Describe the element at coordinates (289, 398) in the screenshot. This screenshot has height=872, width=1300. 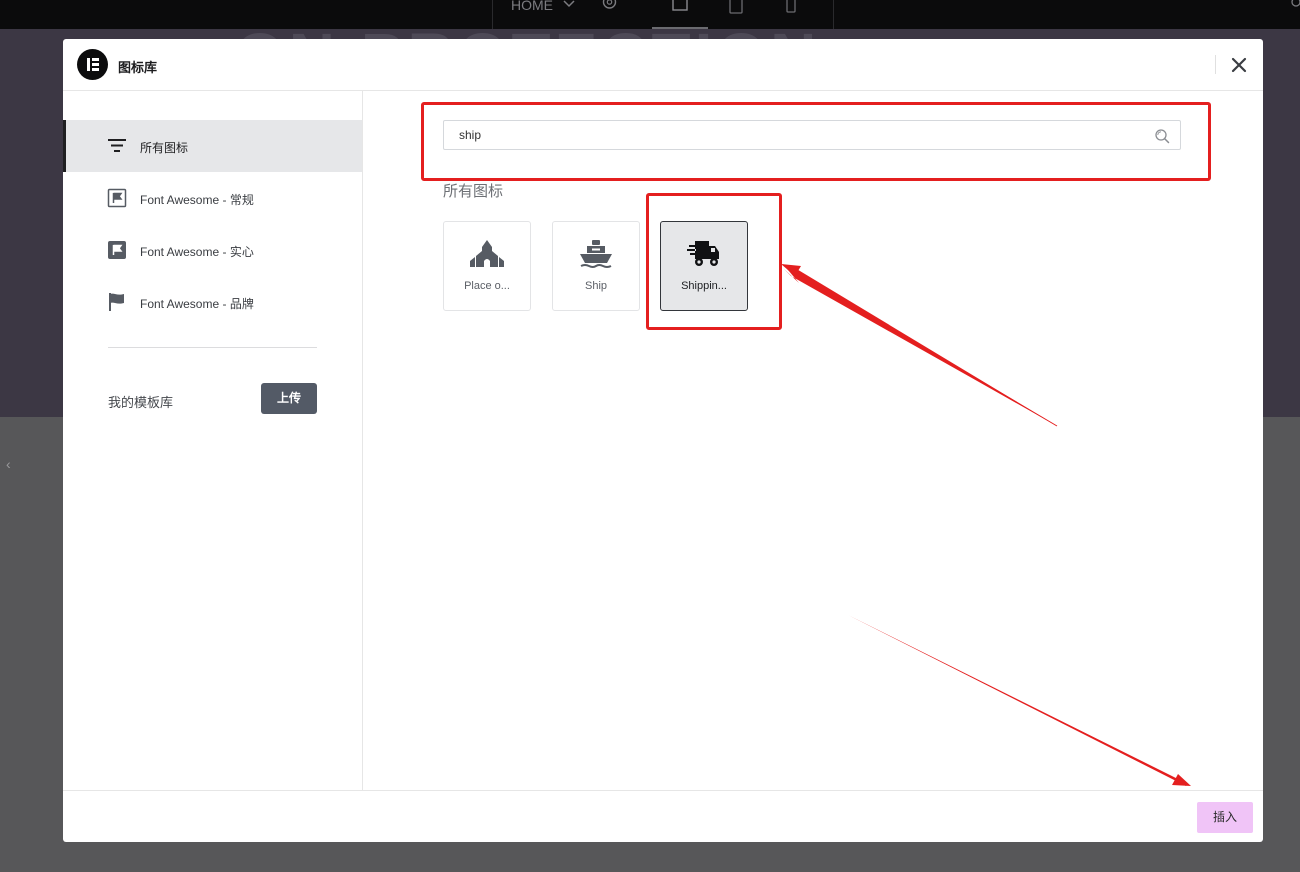
I see `upload-button: 上传` at that location.